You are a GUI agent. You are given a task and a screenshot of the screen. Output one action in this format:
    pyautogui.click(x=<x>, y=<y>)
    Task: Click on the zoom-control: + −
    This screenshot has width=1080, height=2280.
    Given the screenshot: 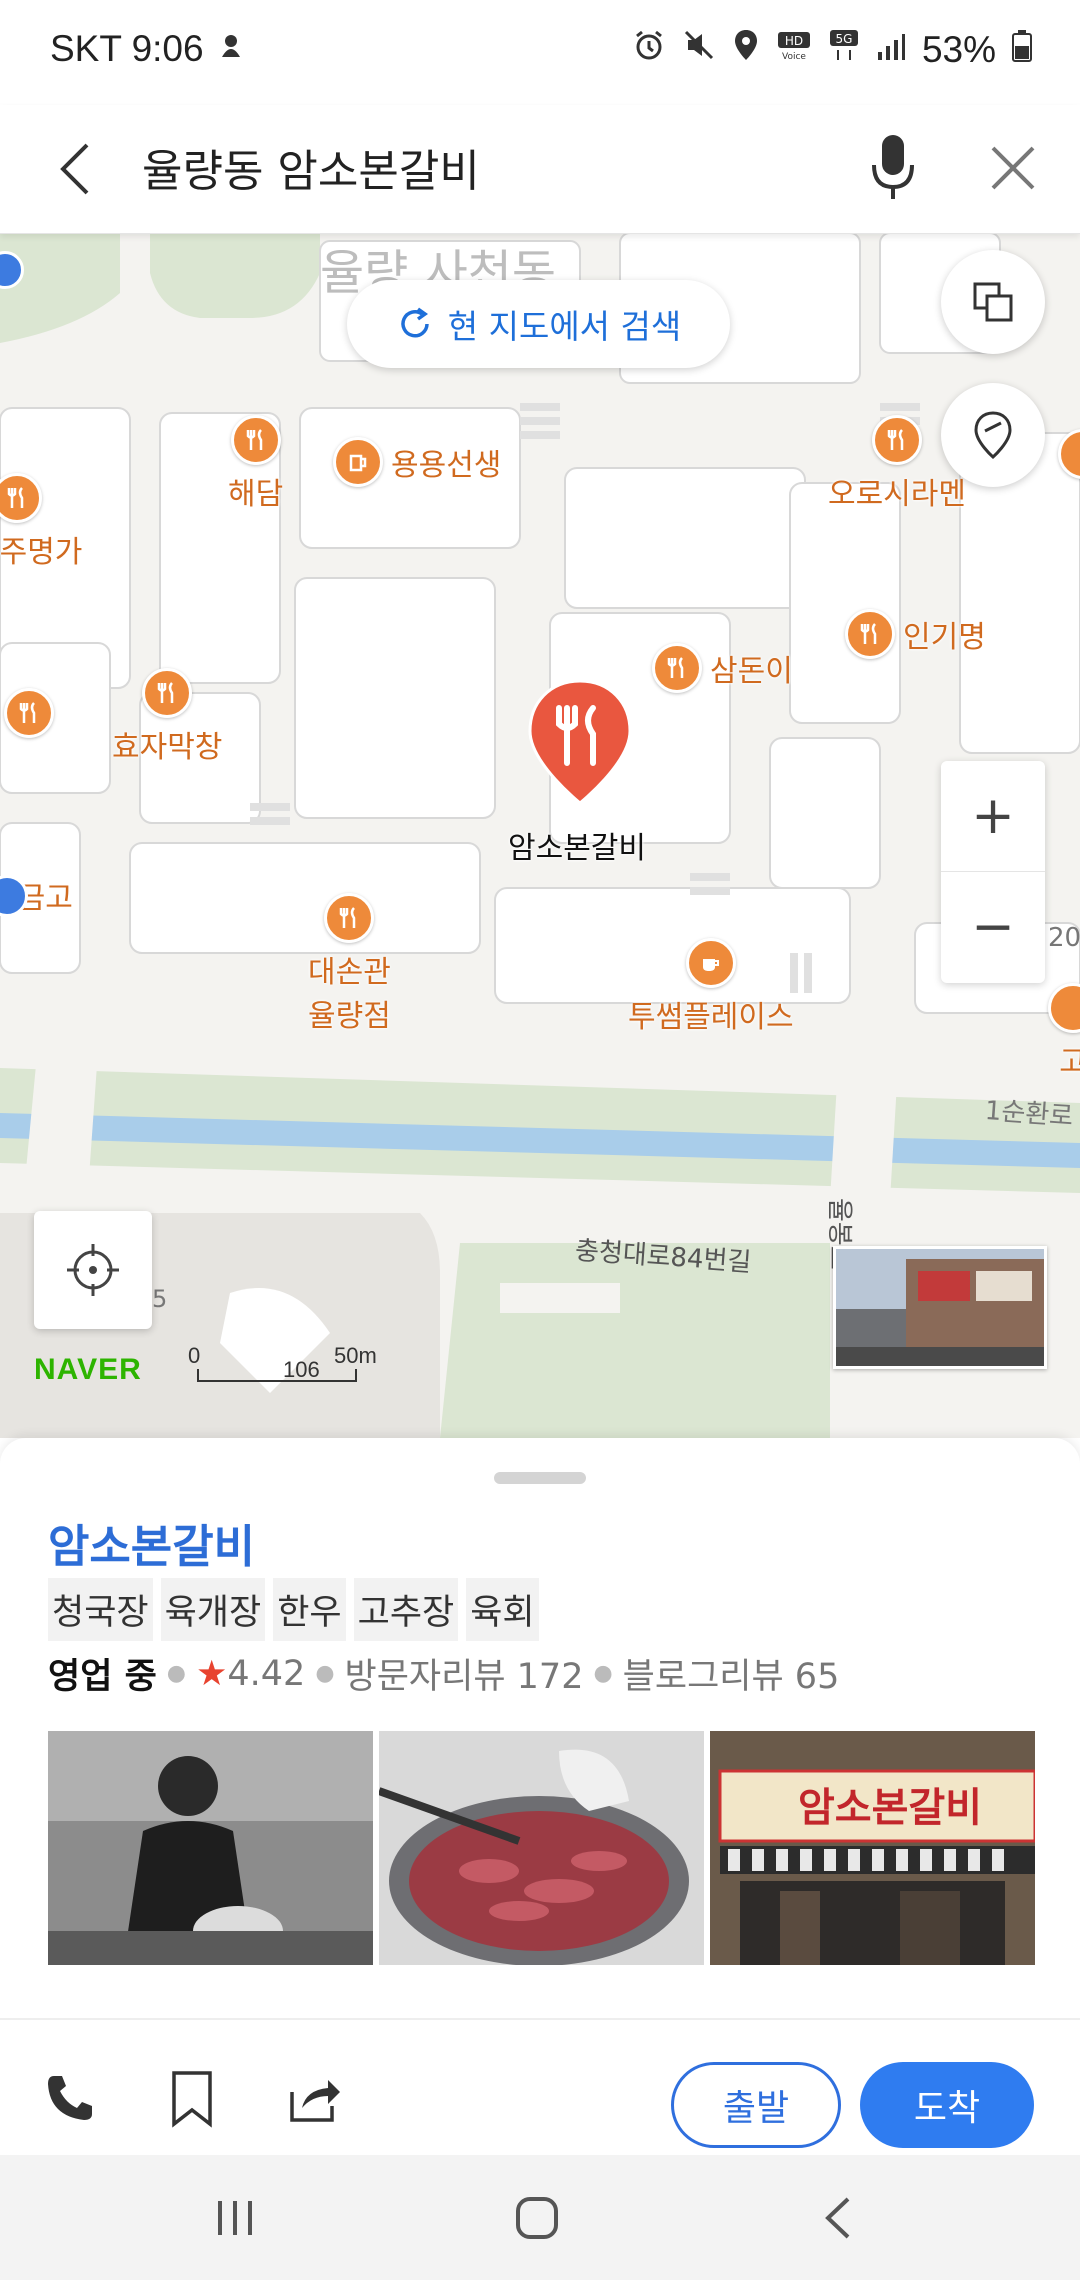 What is the action you would take?
    pyautogui.click(x=993, y=872)
    